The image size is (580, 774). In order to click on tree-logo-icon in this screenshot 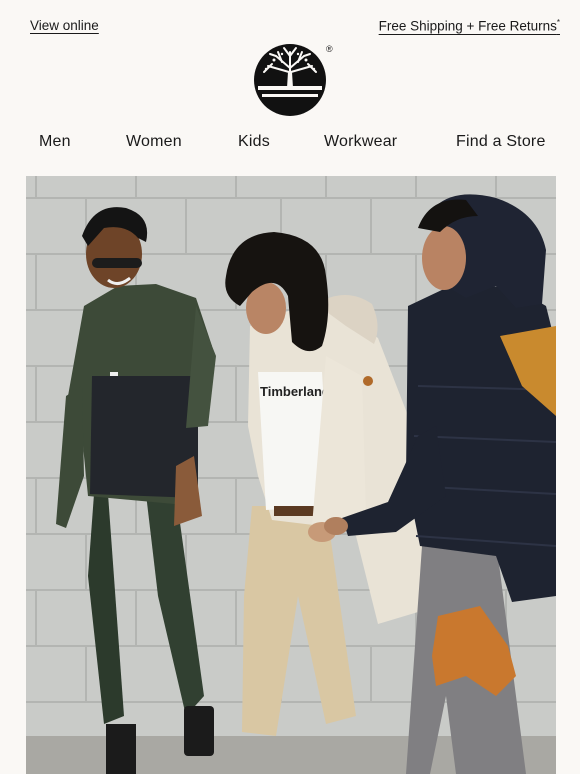, I will do `click(290, 80)`.